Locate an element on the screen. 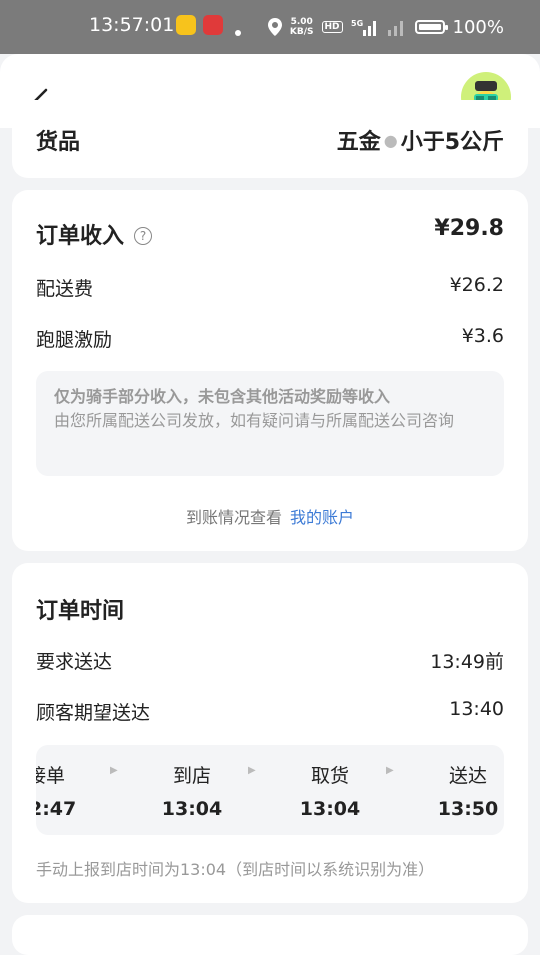 Image resolution: width=540 pixels, height=955 pixels. required-delivery-value: 13:49前 is located at coordinates (467, 662).